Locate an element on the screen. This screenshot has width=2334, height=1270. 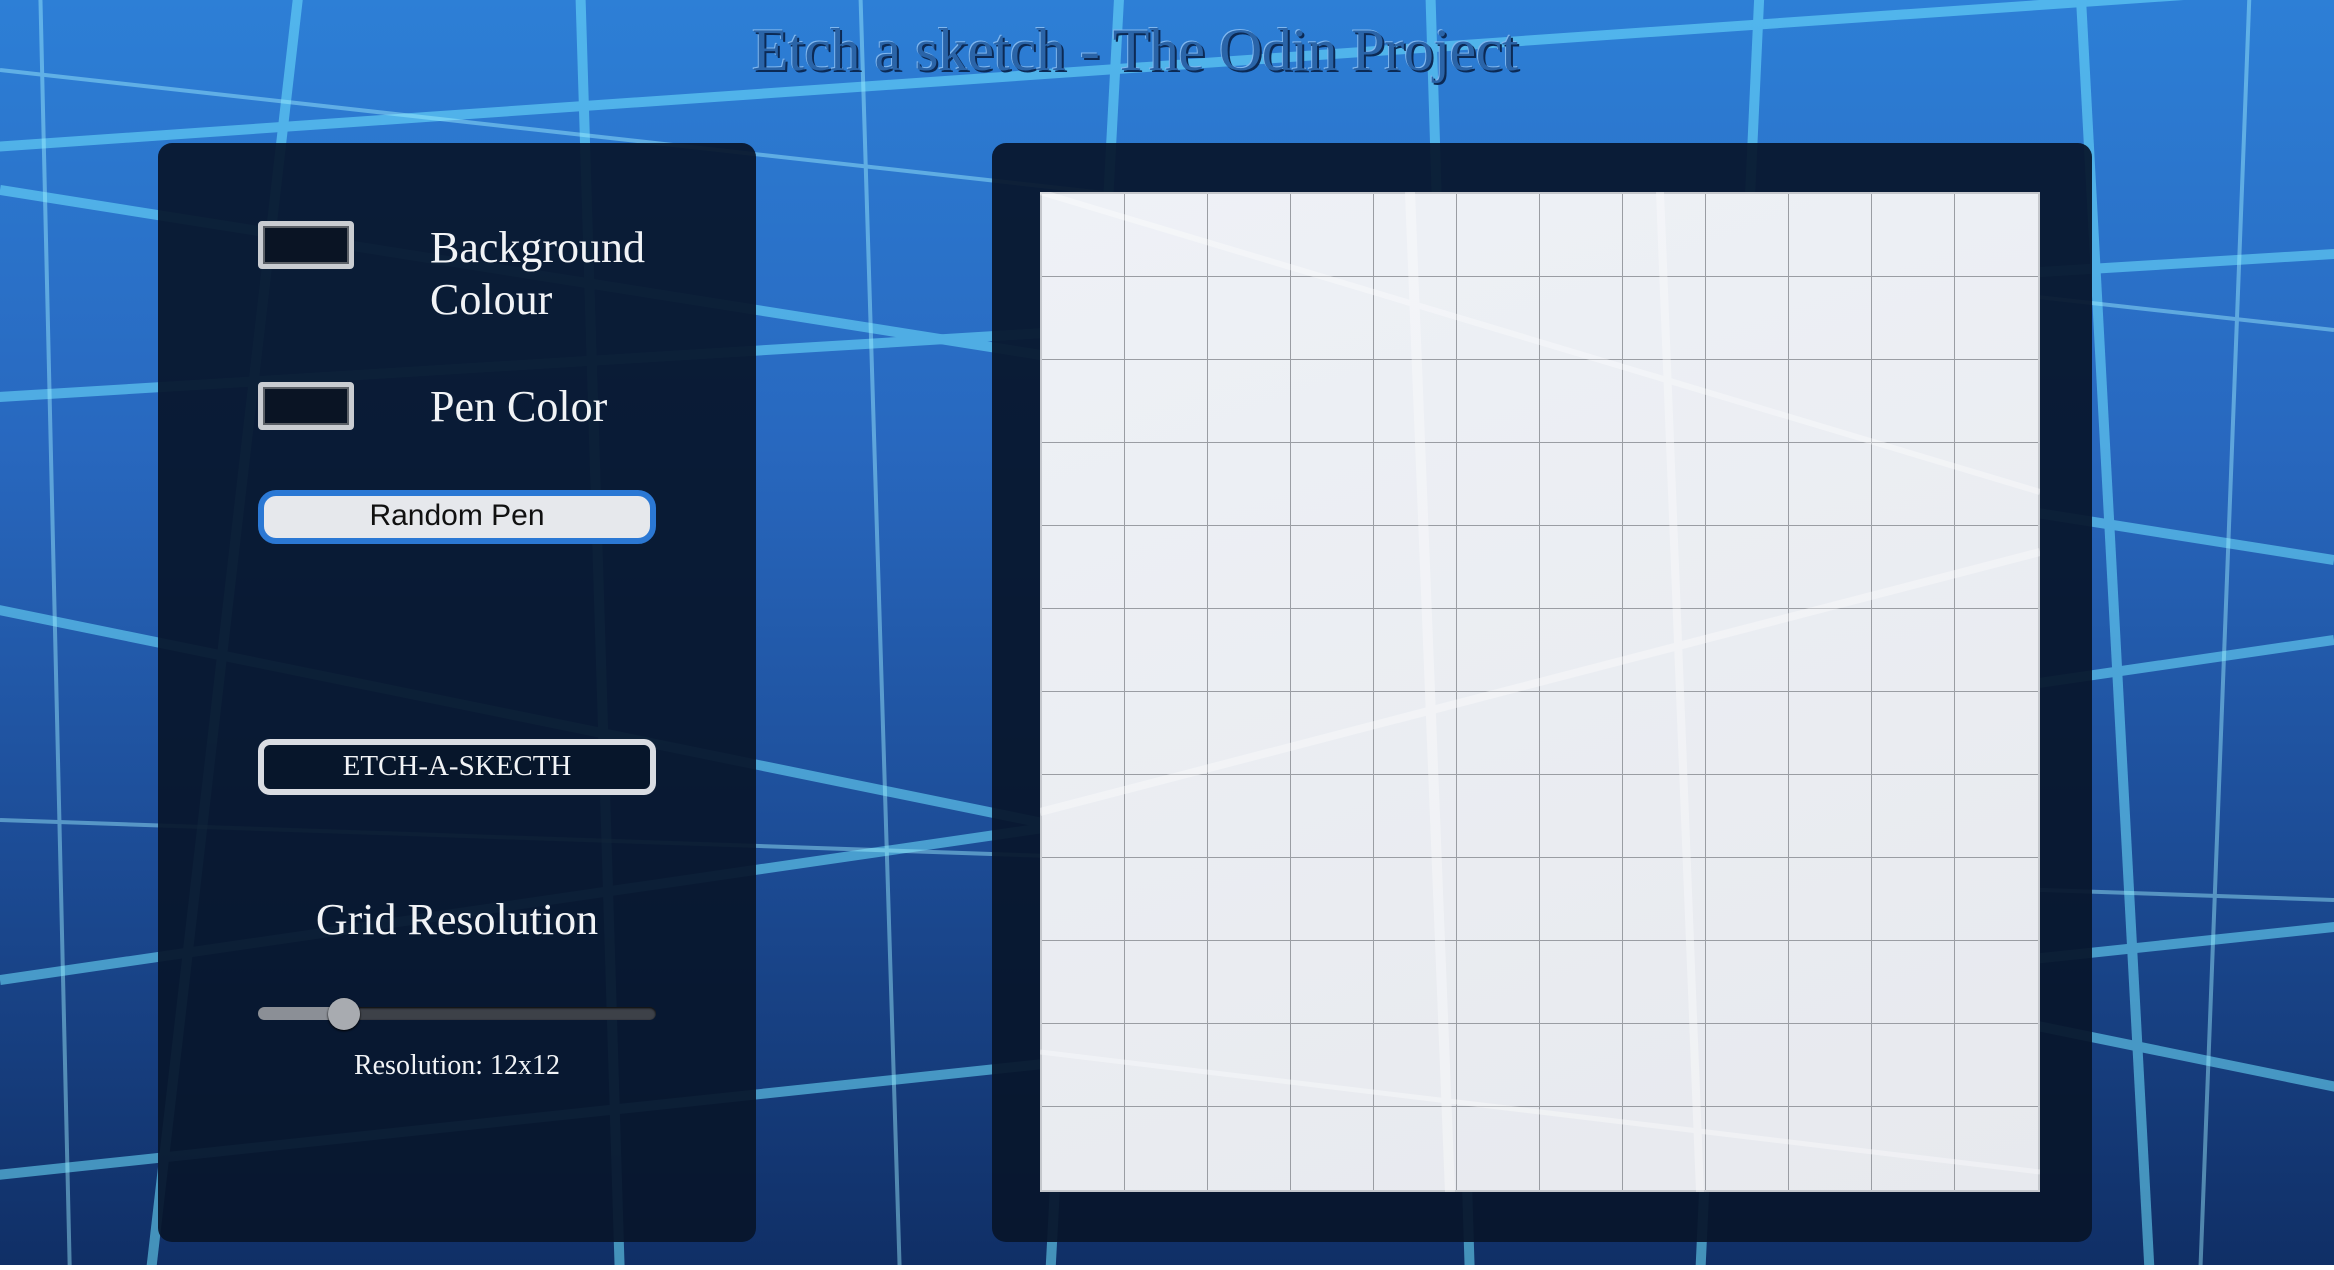
grid-resolution-slider is located at coordinates (457, 1014).